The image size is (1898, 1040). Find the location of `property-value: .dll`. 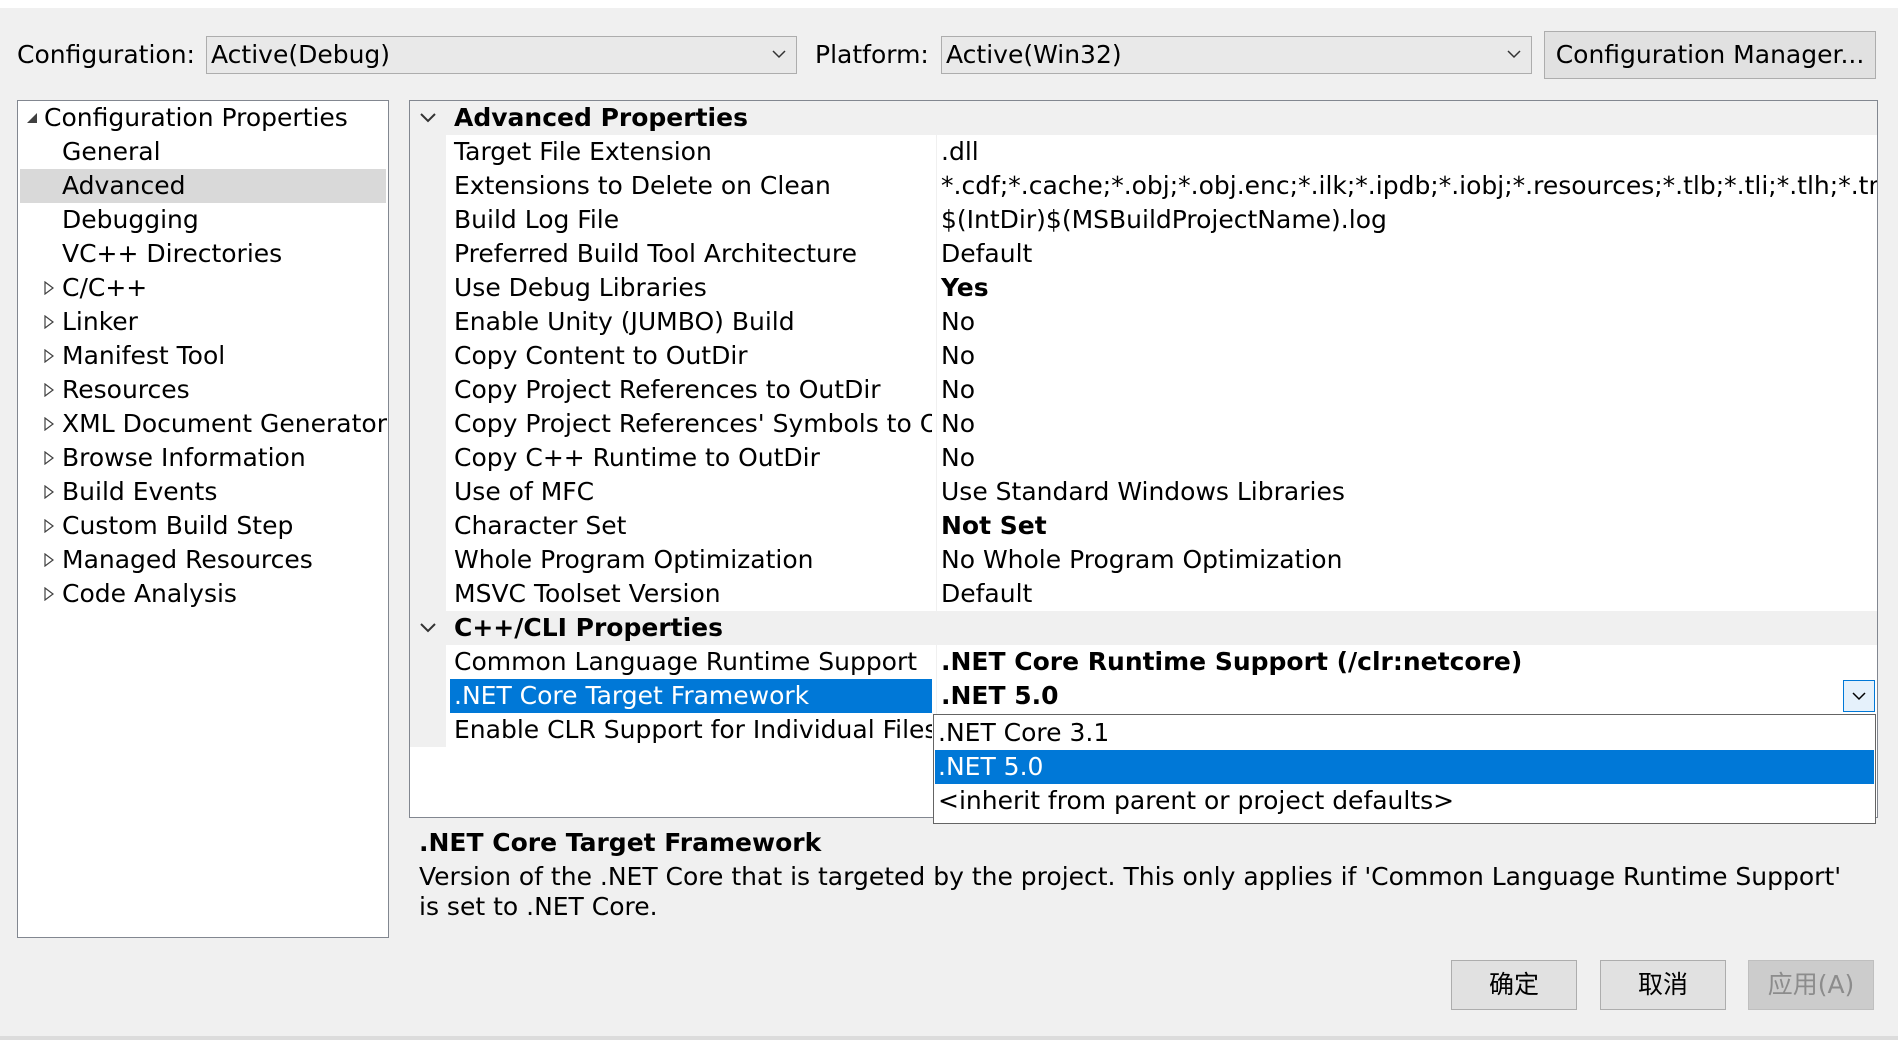

property-value: .dll is located at coordinates (1406, 152).